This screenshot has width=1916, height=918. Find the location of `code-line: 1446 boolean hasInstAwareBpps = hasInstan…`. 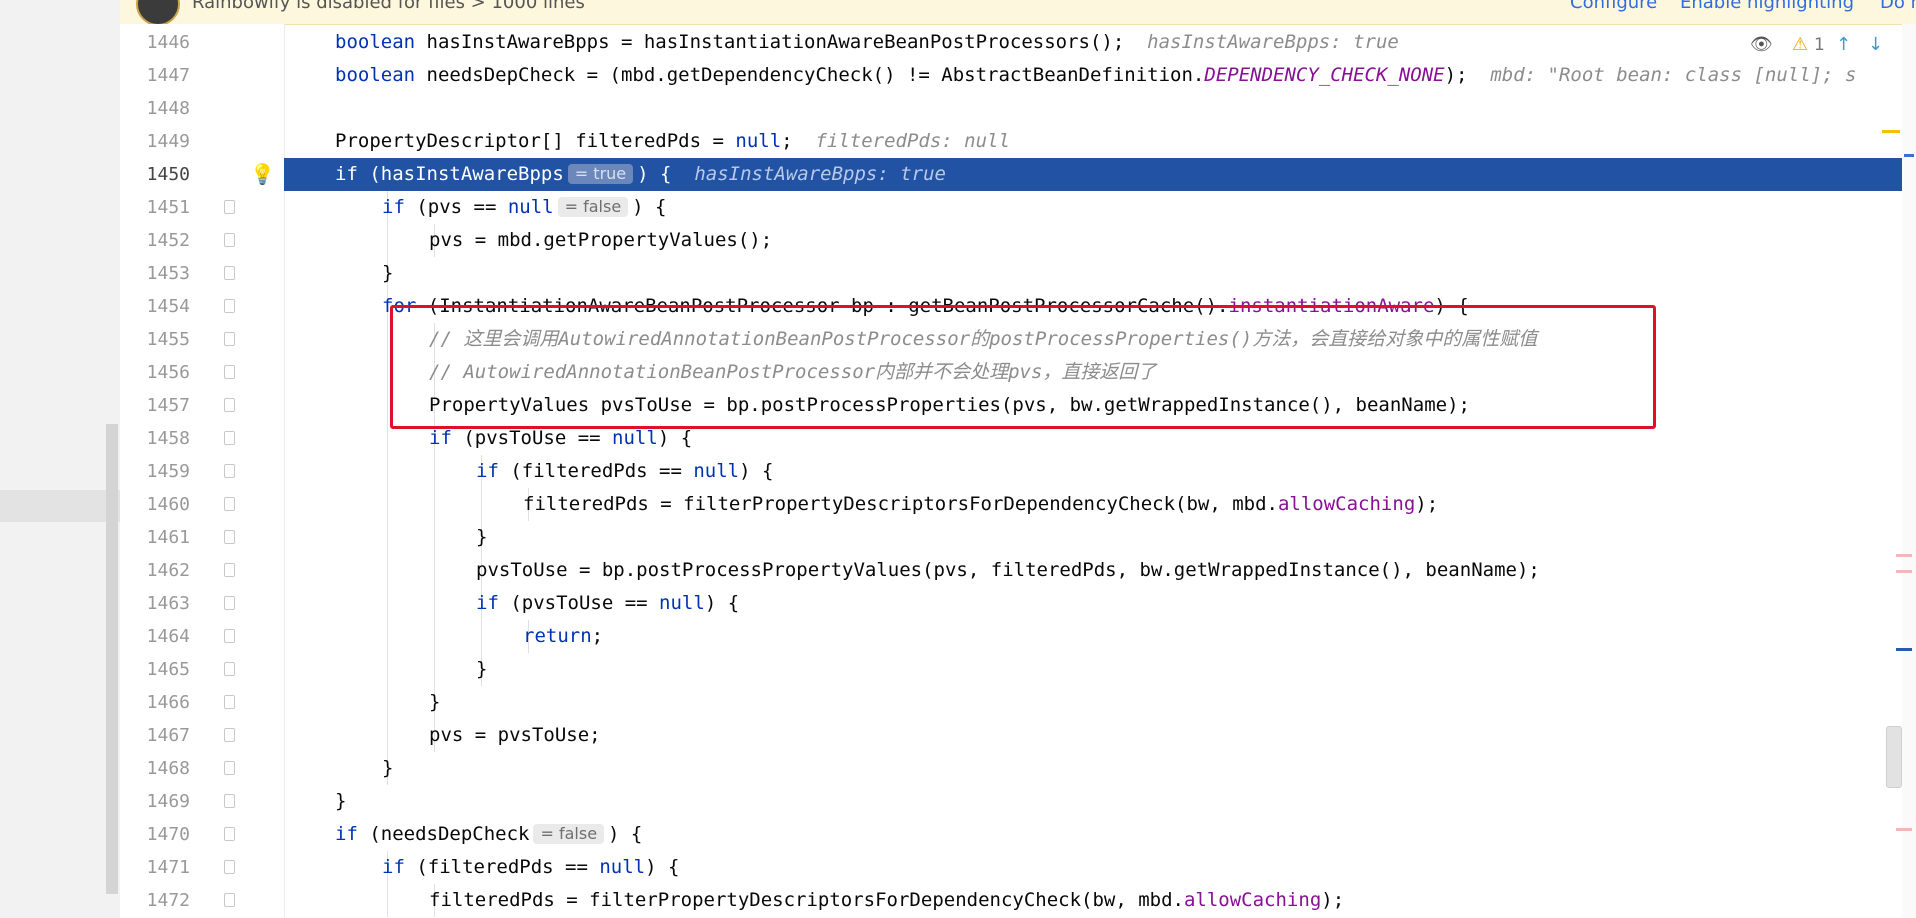

code-line: 1446 boolean hasInstAwareBpps = hasInstan… is located at coordinates (958, 42).